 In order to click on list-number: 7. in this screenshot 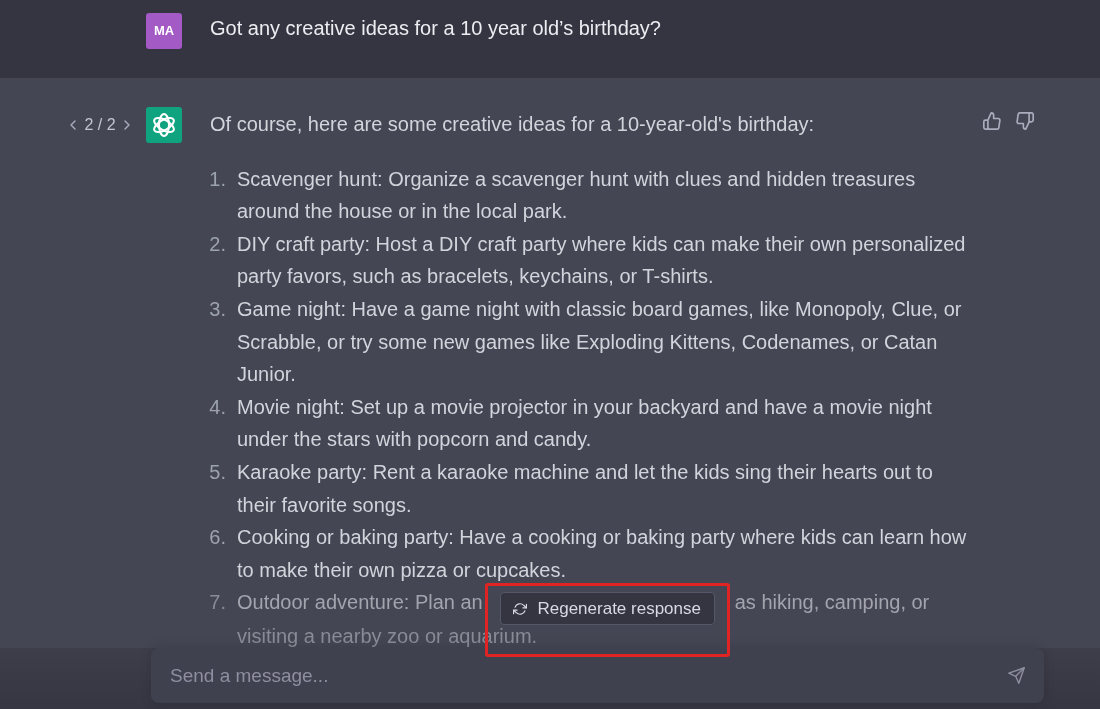, I will do `click(217, 603)`.